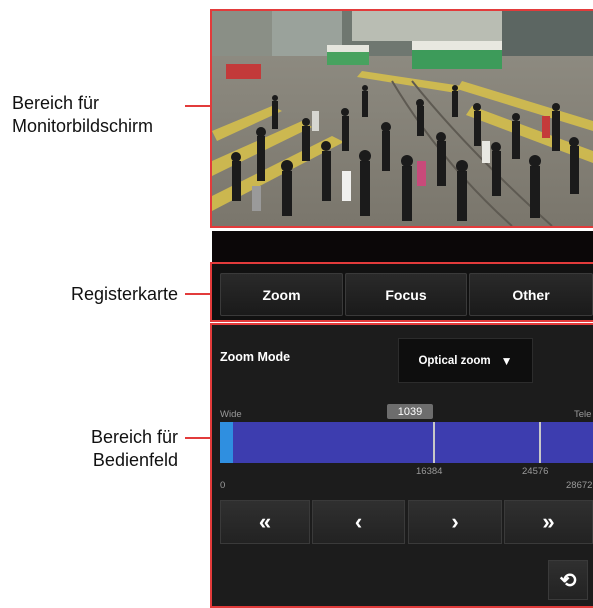 This screenshot has height=608, width=593. Describe the element at coordinates (83, 126) in the screenshot. I see `monitor-area-label-line2: Monitorbildschirm` at that location.